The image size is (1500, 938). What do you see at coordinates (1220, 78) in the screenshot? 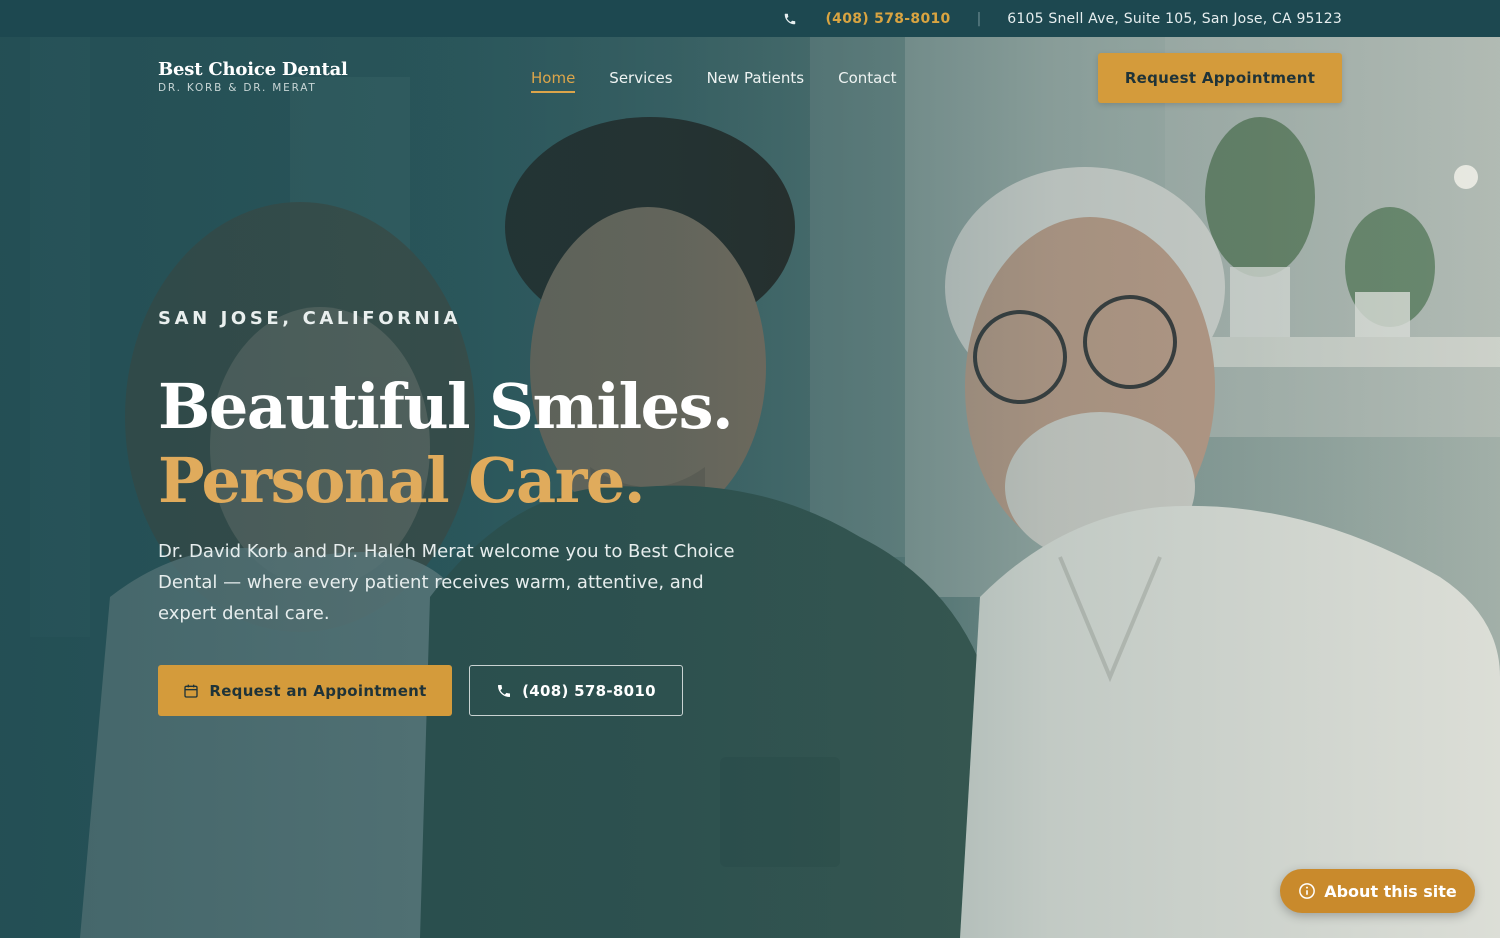
I see `request-appointment-button: Request Appointment` at bounding box center [1220, 78].